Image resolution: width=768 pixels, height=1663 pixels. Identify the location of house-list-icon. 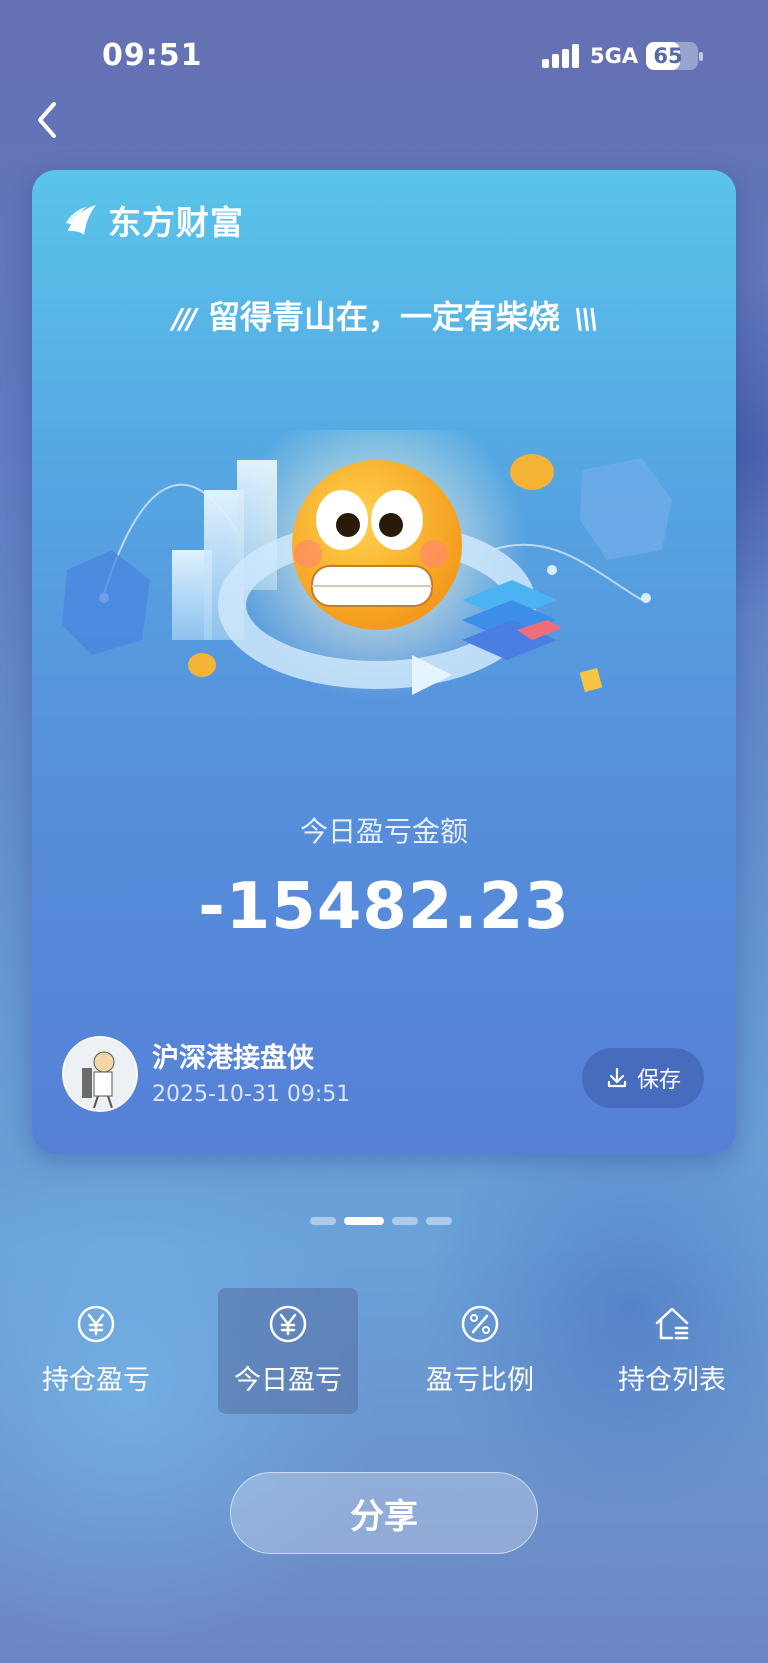
(672, 1323).